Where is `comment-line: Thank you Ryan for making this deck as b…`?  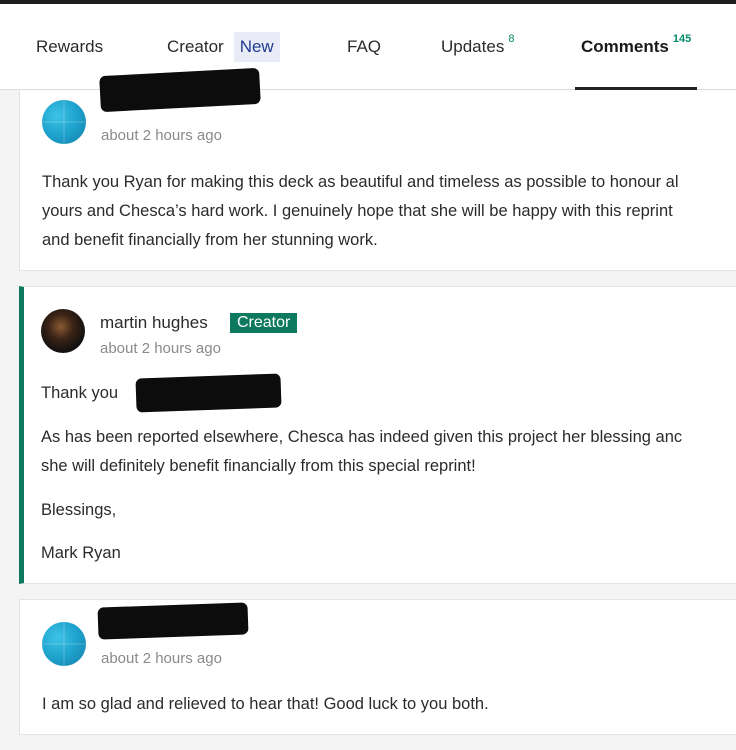 comment-line: Thank you Ryan for making this deck as b… is located at coordinates (360, 182).